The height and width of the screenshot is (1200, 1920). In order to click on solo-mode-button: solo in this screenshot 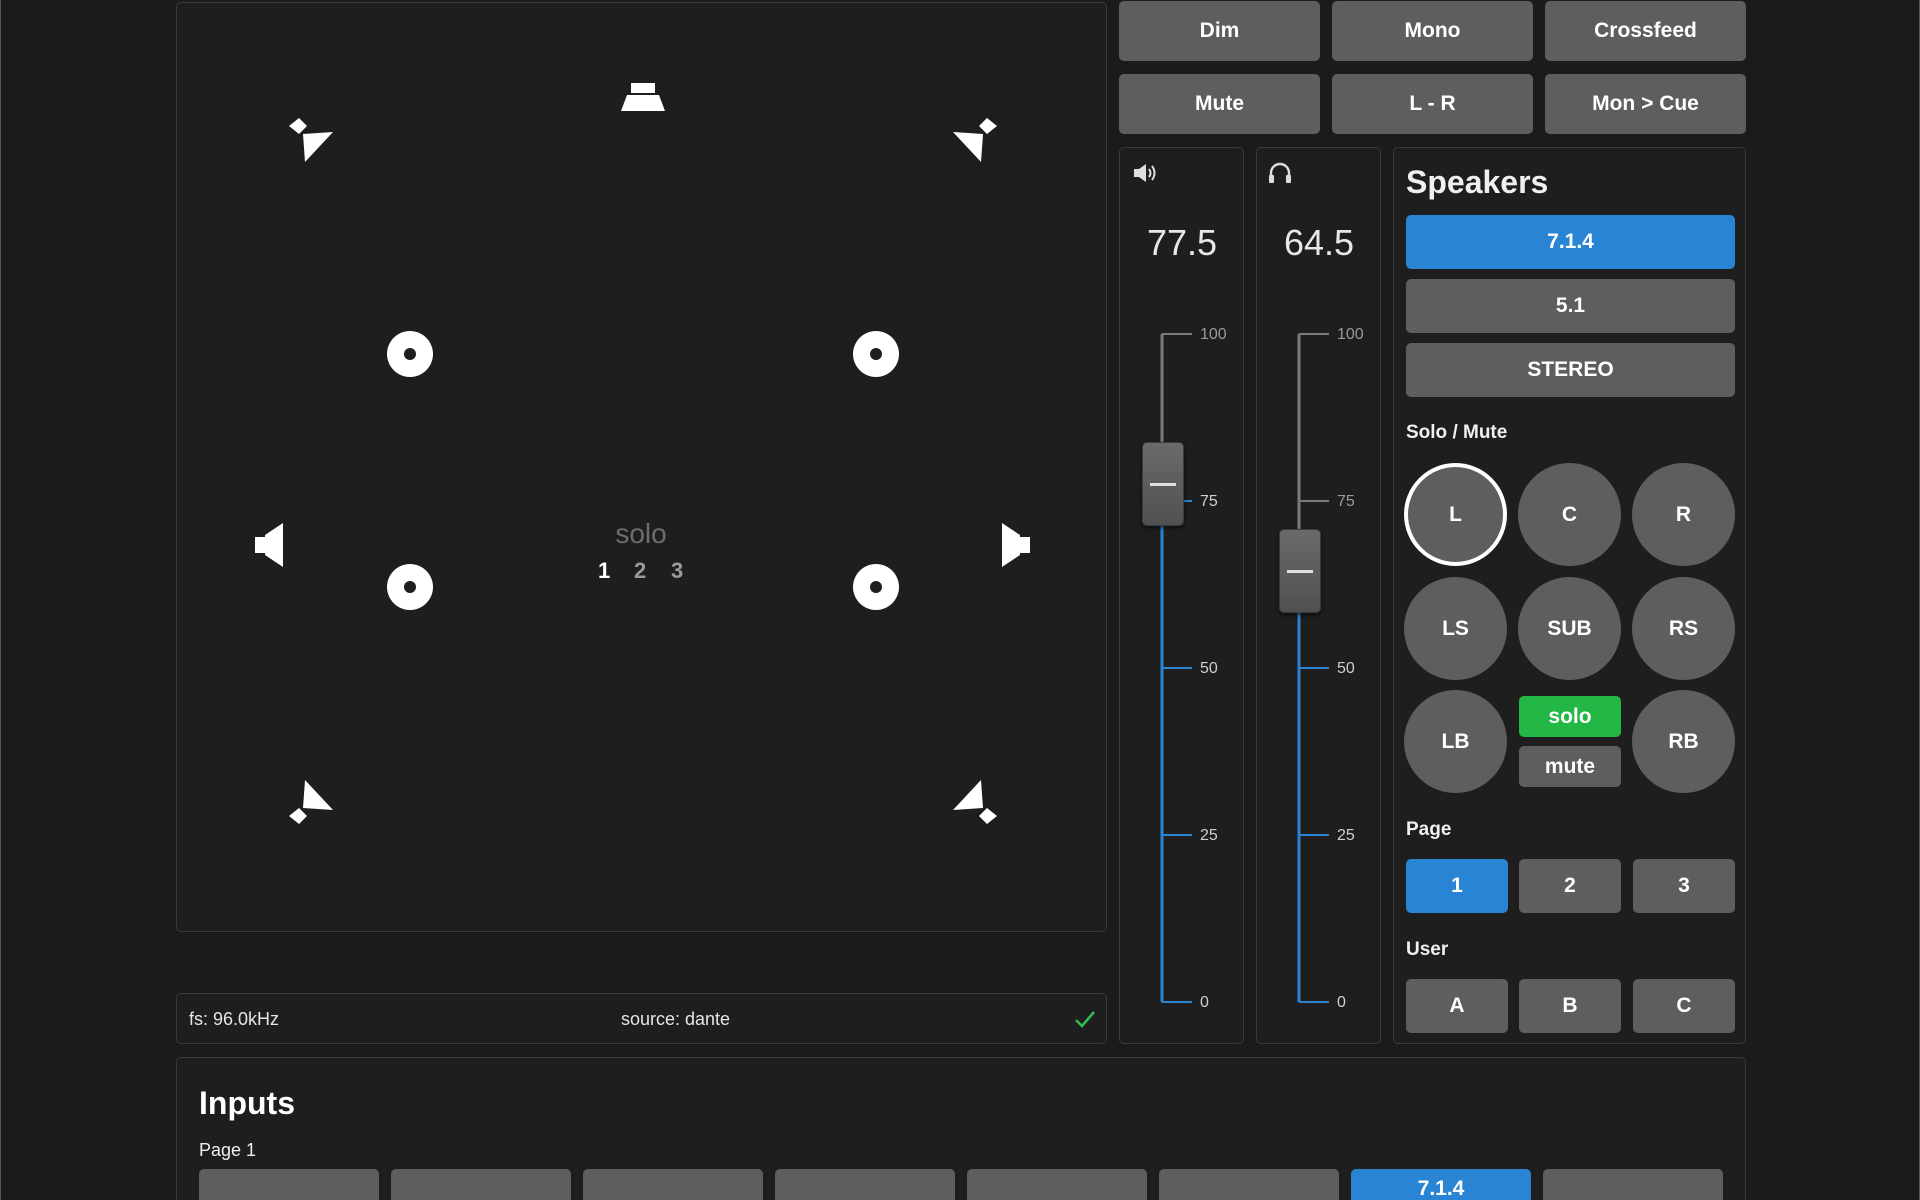, I will do `click(1570, 716)`.